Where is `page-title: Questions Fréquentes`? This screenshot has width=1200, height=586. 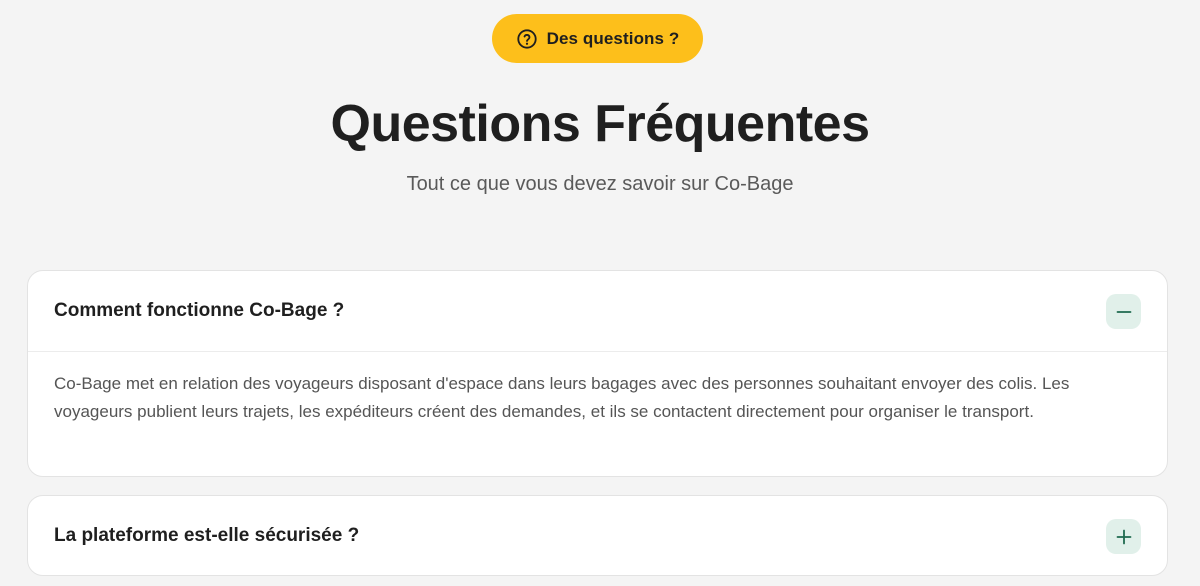
page-title: Questions Fréquentes is located at coordinates (600, 124).